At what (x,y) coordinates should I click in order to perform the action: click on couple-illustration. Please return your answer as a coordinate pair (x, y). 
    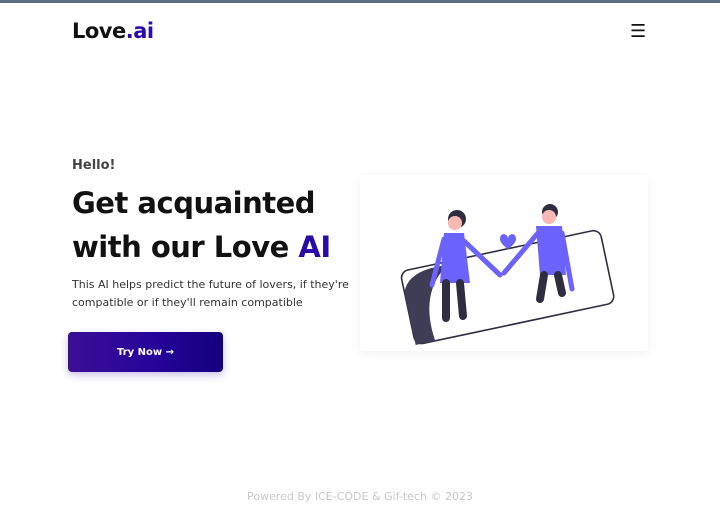
    Looking at the image, I should click on (504, 263).